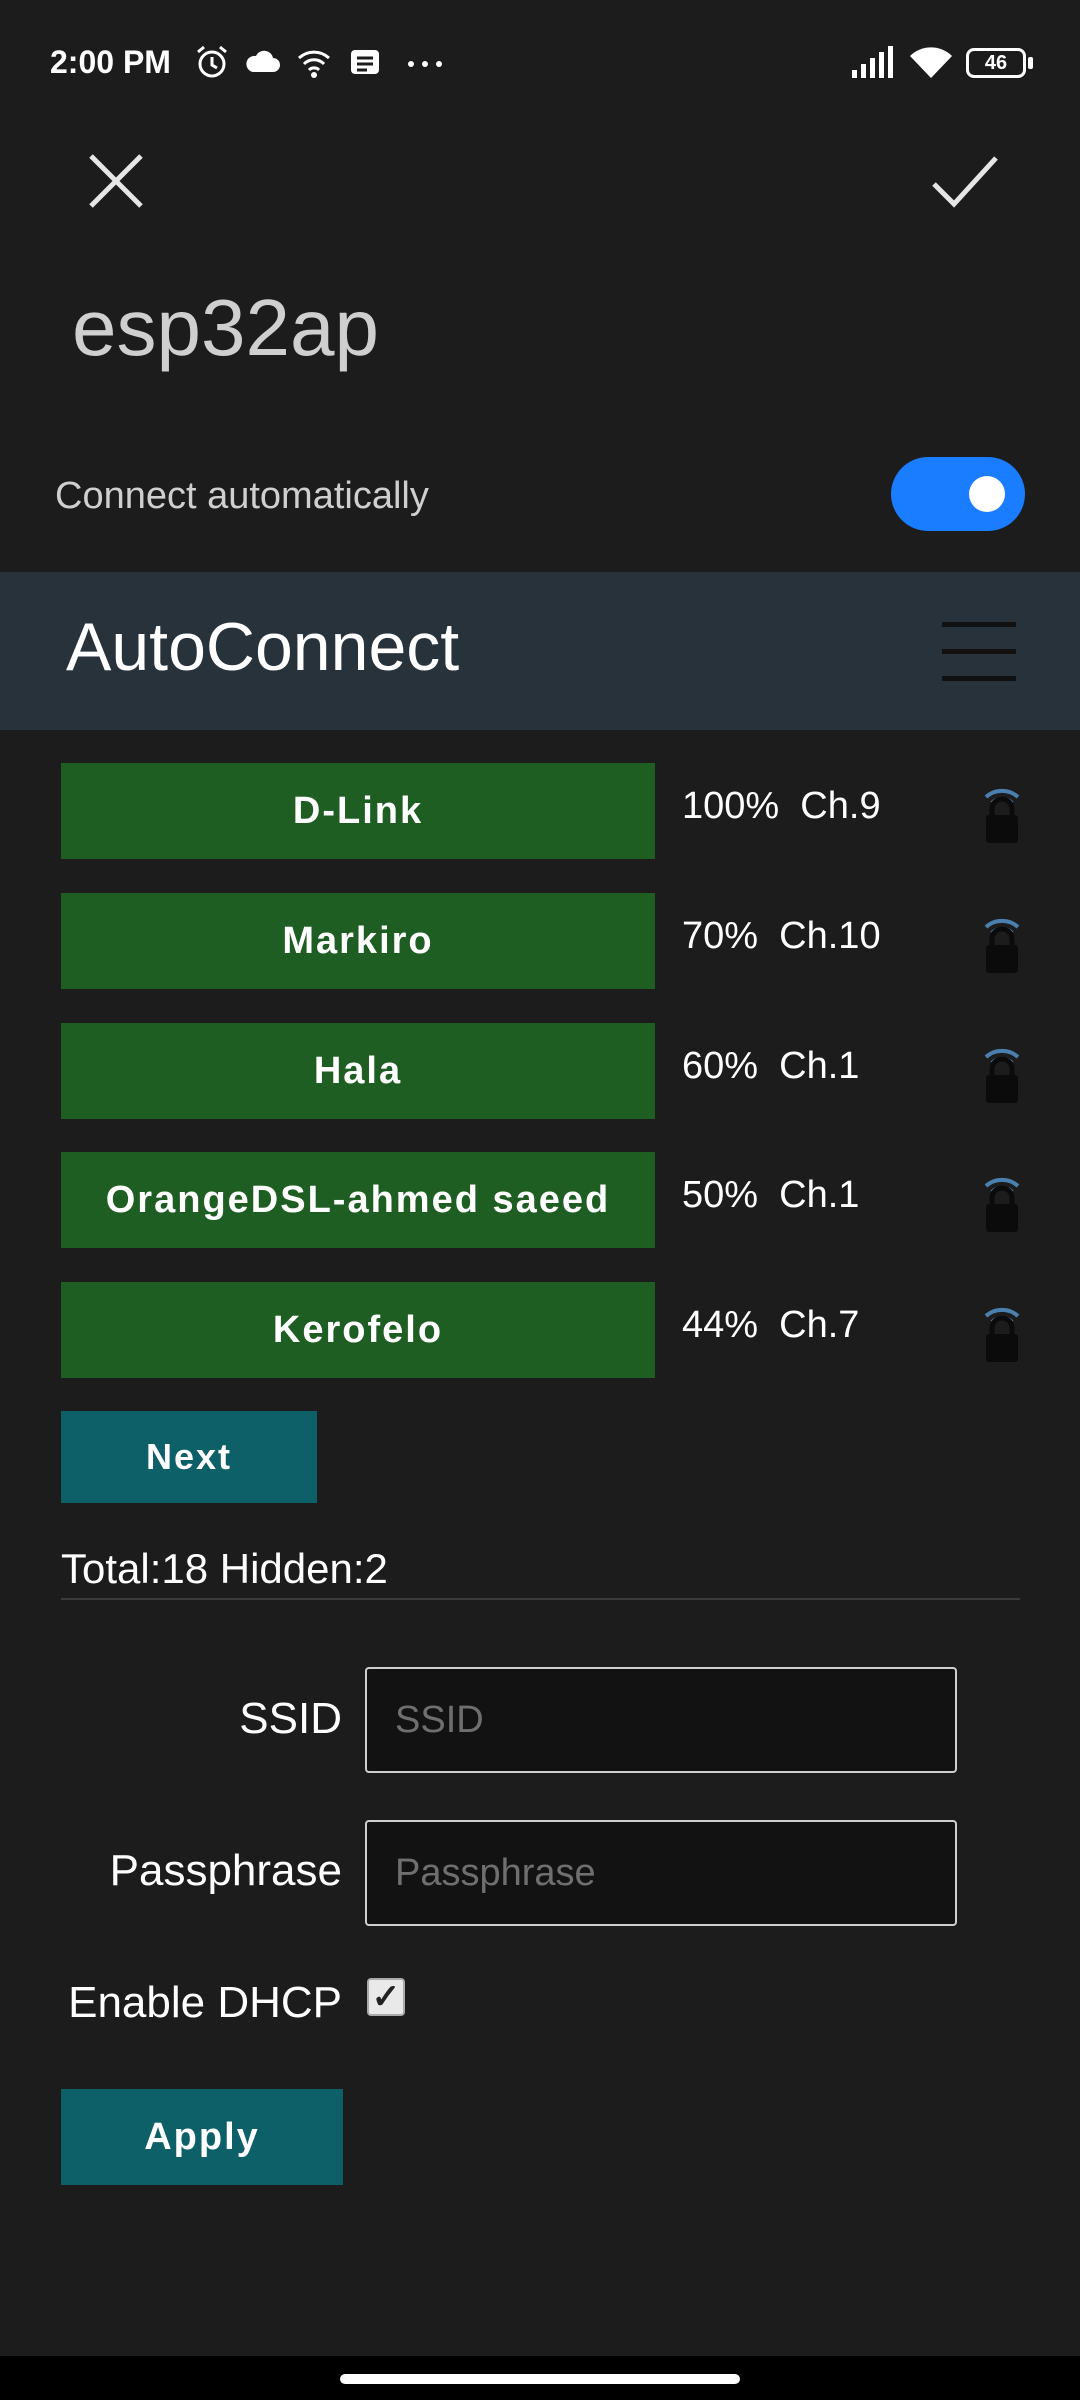  I want to click on wifi-icon, so click(931, 62).